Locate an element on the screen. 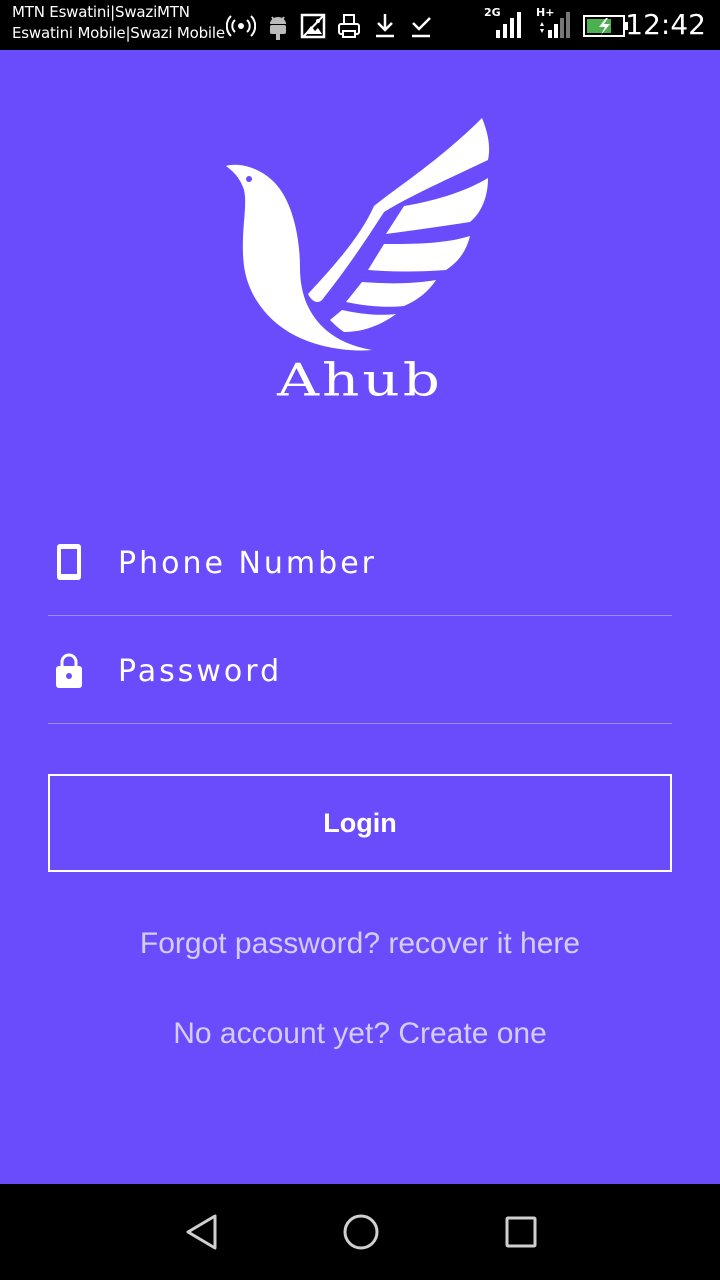 The image size is (720, 1280). navigation-bar is located at coordinates (360, 1232).